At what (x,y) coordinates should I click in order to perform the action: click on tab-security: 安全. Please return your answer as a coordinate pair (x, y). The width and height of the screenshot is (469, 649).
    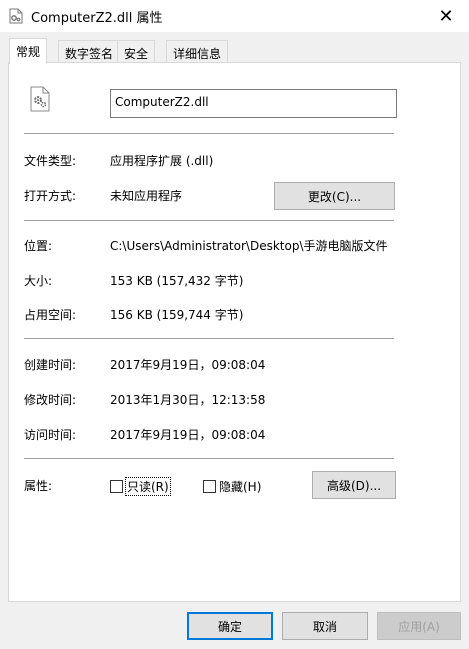
    Looking at the image, I should click on (136, 51).